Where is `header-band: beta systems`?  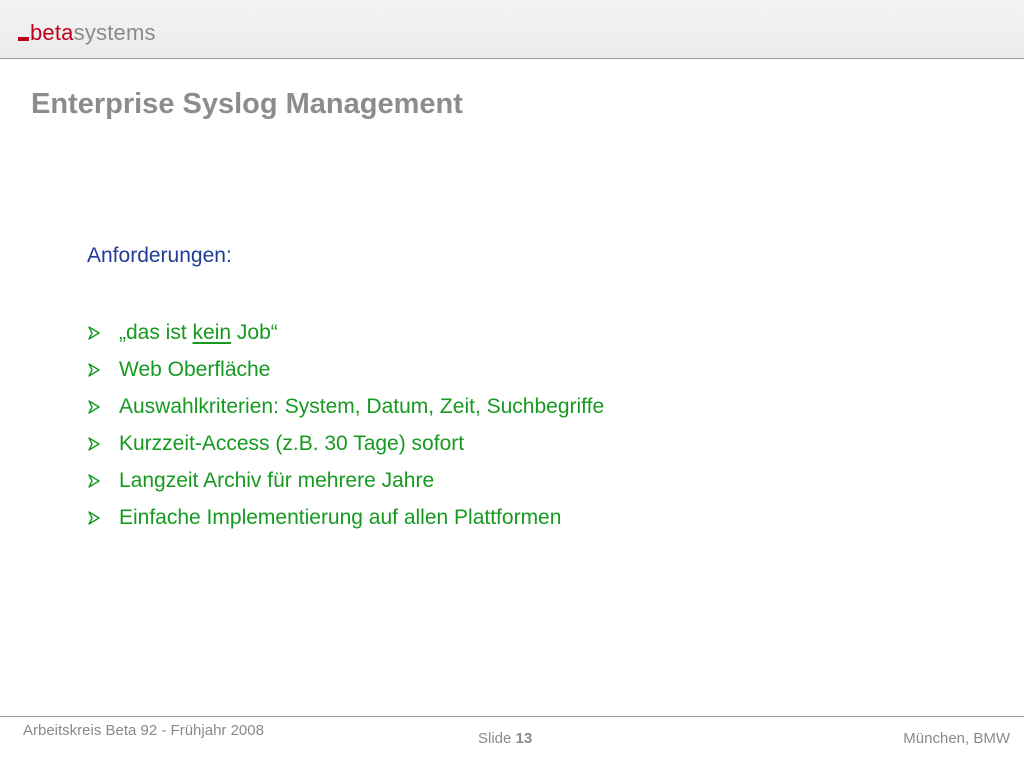 header-band: beta systems is located at coordinates (512, 29).